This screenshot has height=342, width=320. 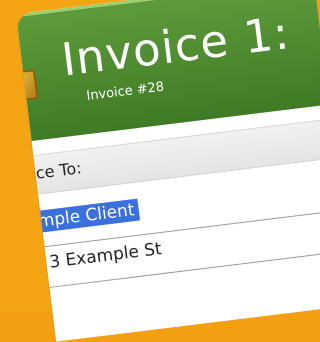 What do you see at coordinates (81, 216) in the screenshot?
I see `client-name-field: ample Client` at bounding box center [81, 216].